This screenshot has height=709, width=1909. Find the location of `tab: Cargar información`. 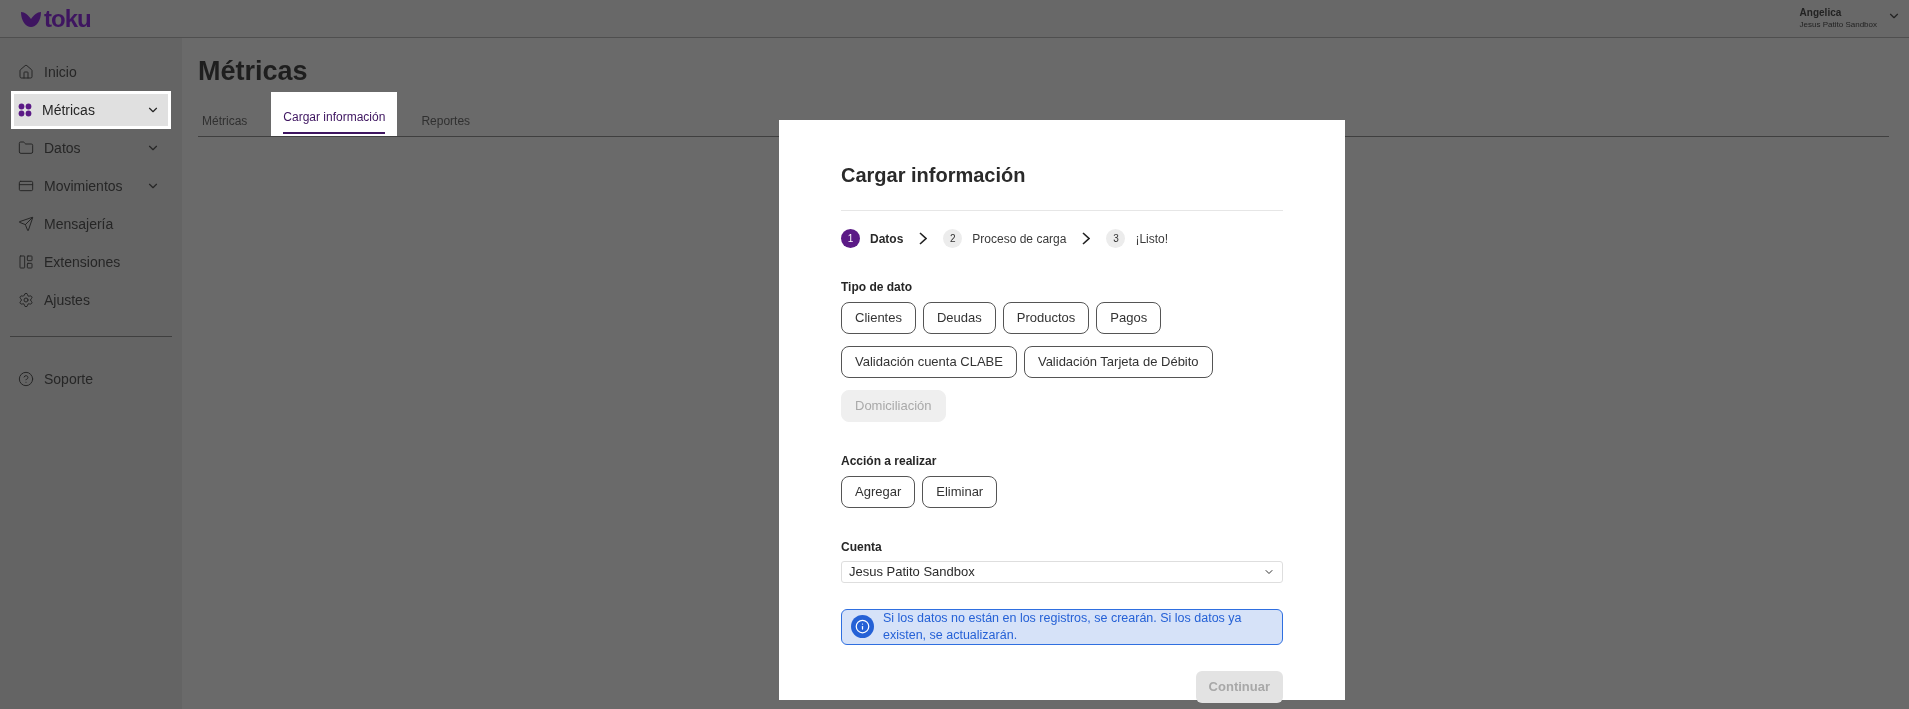

tab: Cargar información is located at coordinates (334, 114).